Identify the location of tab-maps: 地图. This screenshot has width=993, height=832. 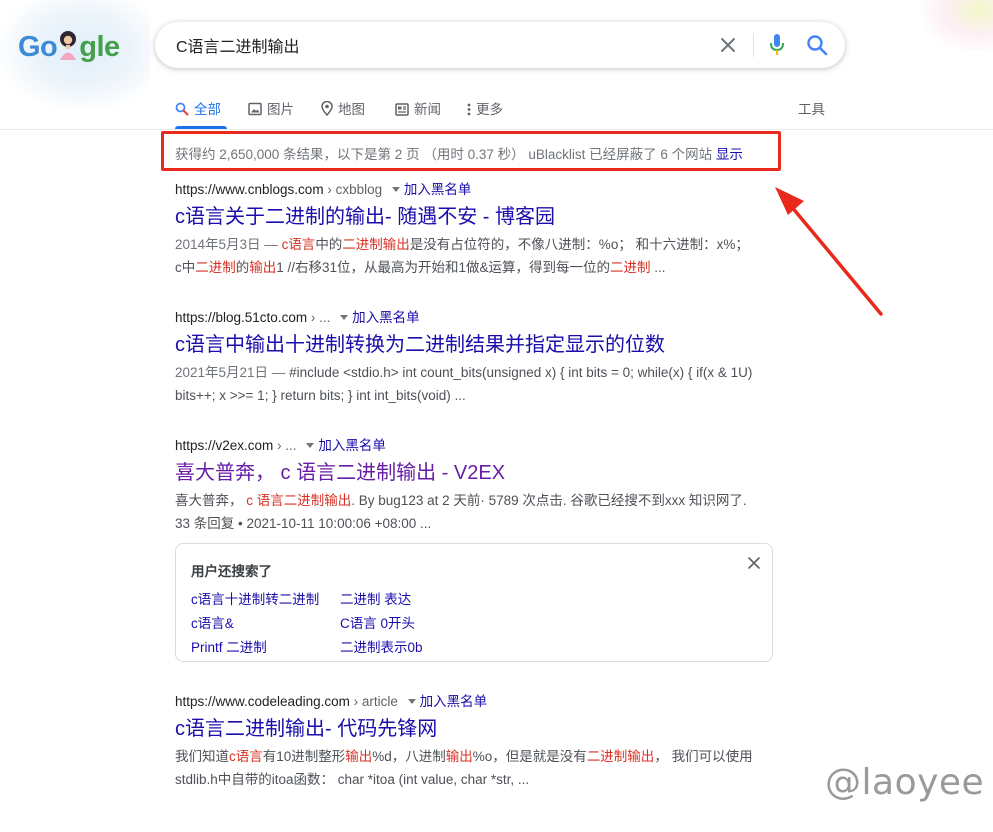
(343, 108).